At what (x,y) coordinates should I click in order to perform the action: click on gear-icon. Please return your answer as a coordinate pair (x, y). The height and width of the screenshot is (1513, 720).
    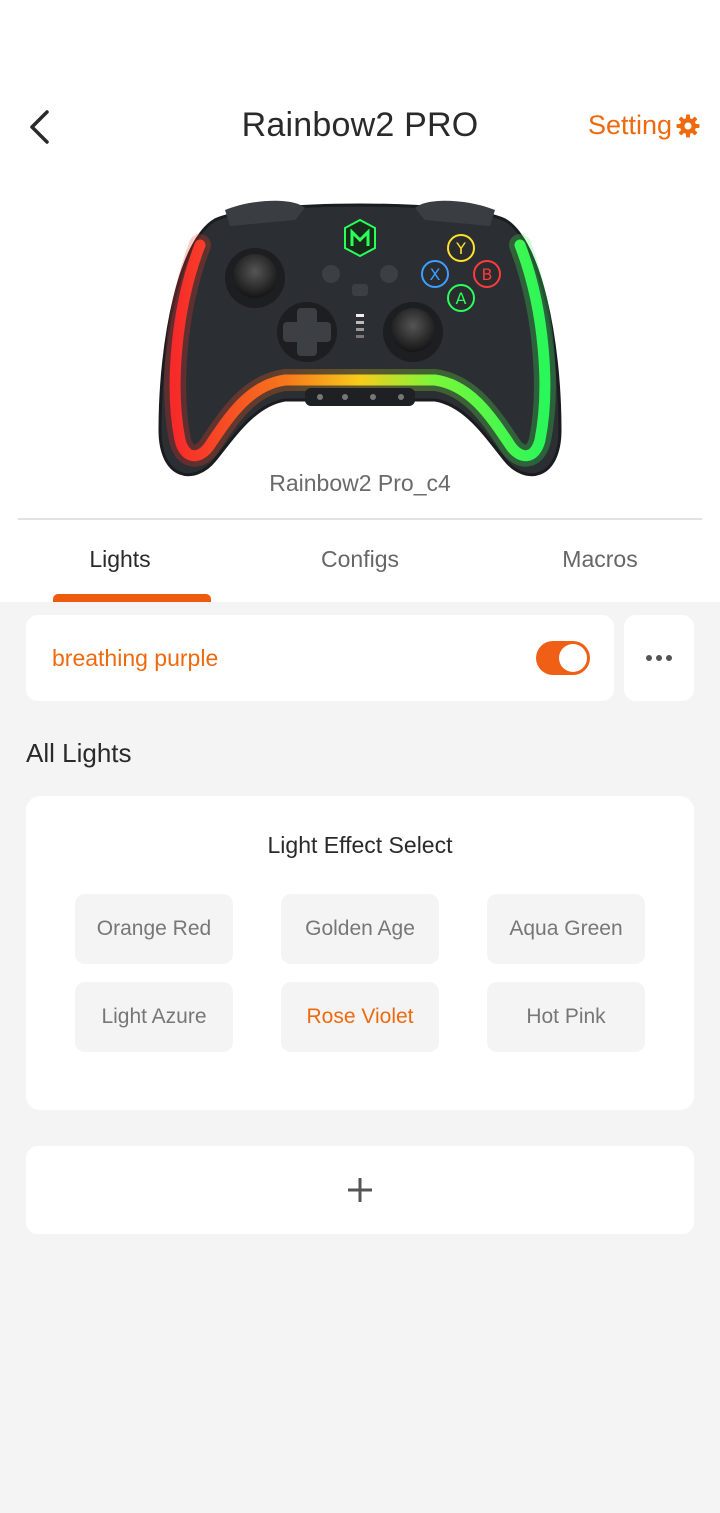
    Looking at the image, I should click on (688, 125).